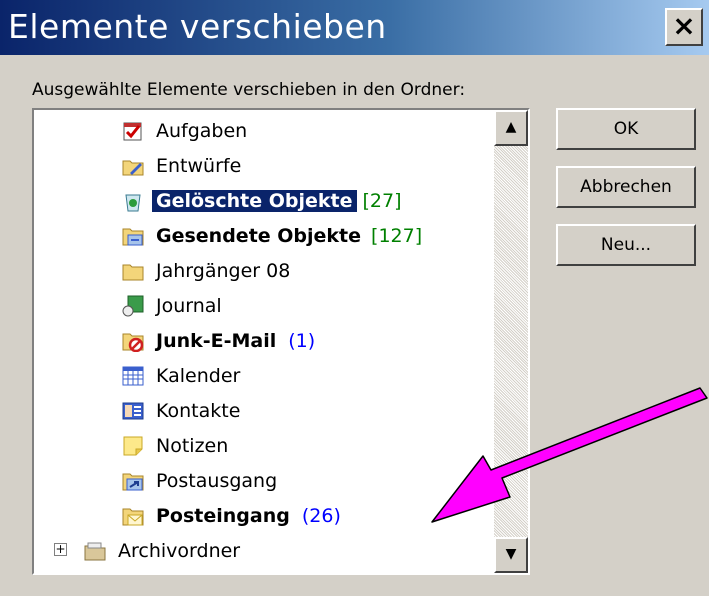  I want to click on junk-mail-icon, so click(133, 341).